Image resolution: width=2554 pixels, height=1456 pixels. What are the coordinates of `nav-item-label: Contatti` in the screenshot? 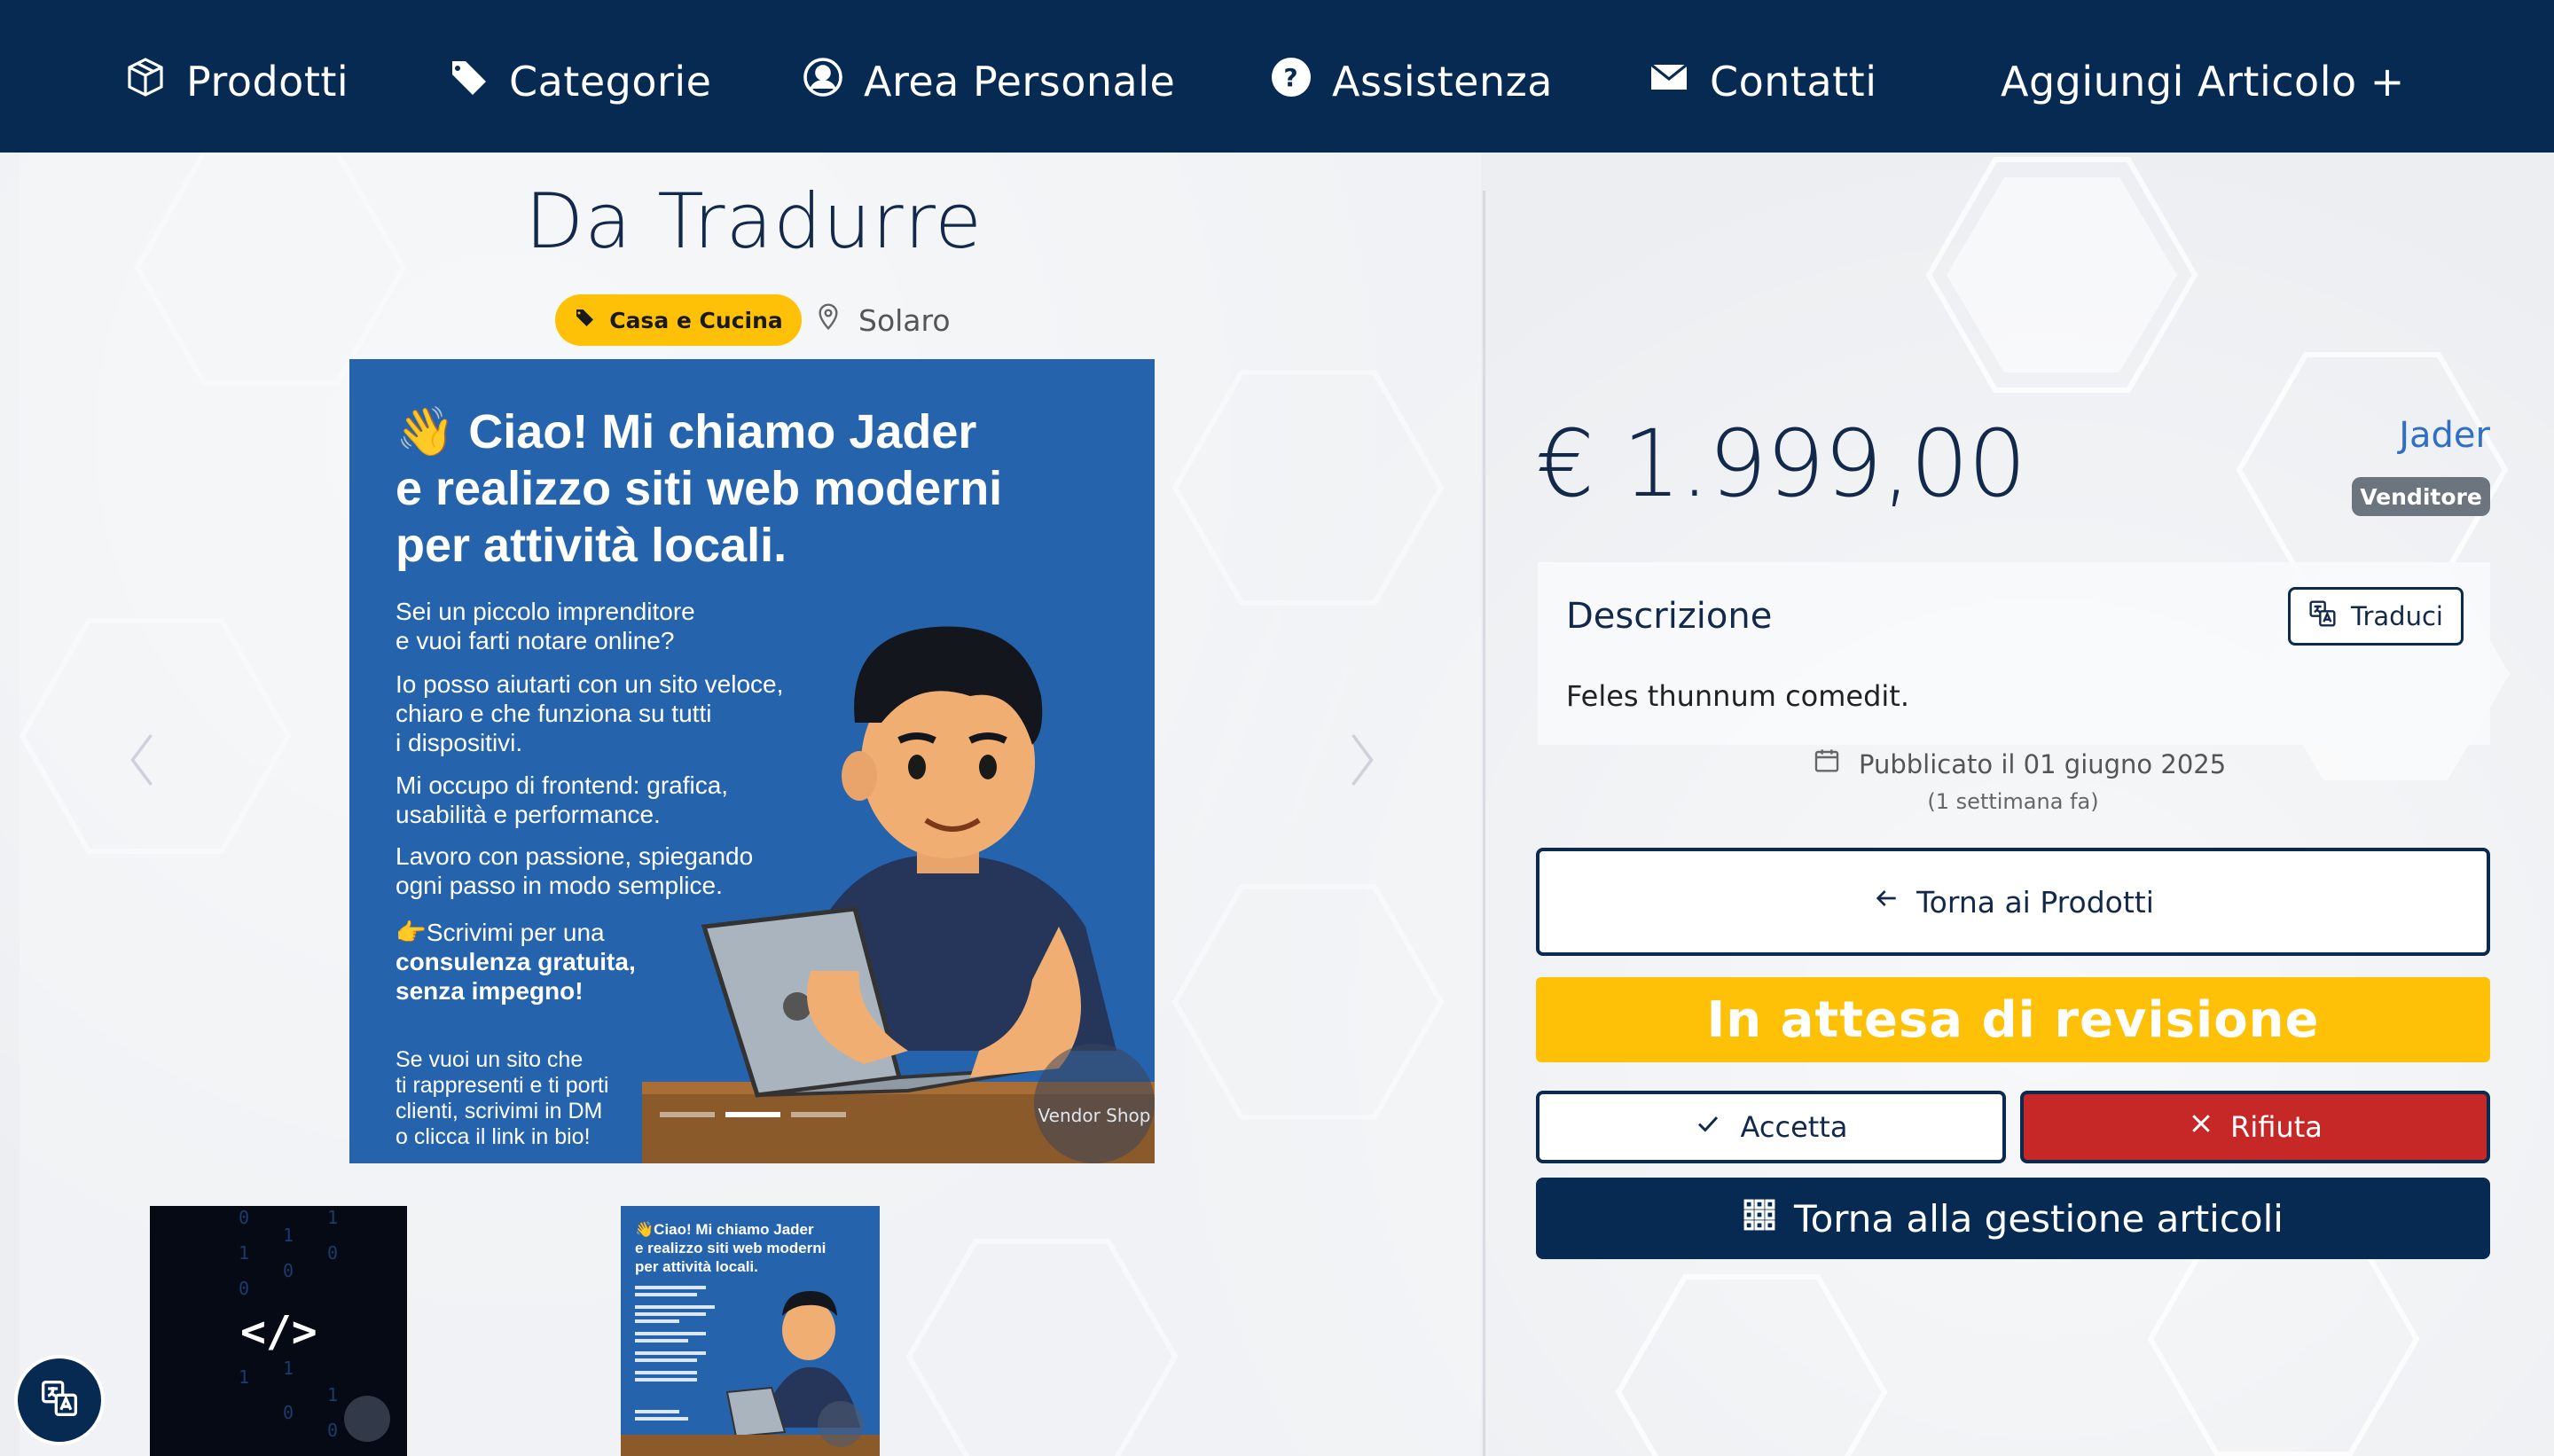 It's located at (1793, 82).